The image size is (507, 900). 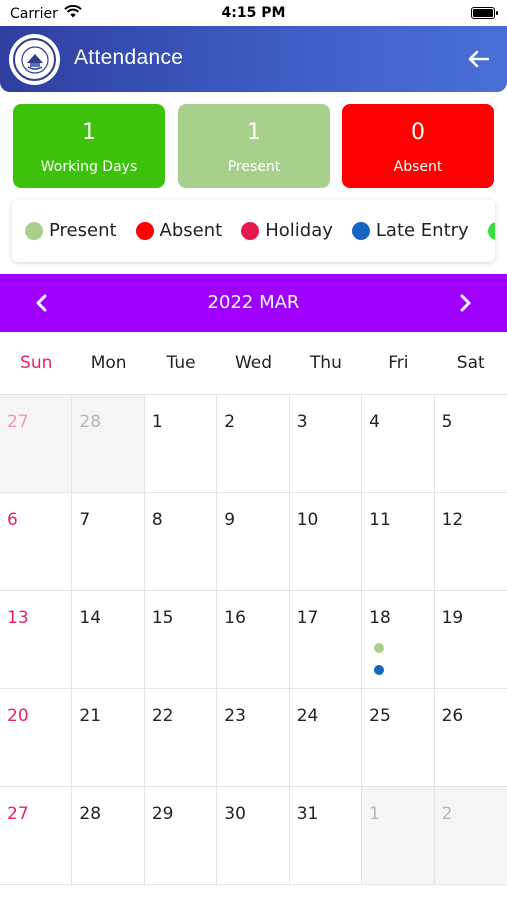 What do you see at coordinates (326, 640) in the screenshot?
I see `calendar-day-cell: 17` at bounding box center [326, 640].